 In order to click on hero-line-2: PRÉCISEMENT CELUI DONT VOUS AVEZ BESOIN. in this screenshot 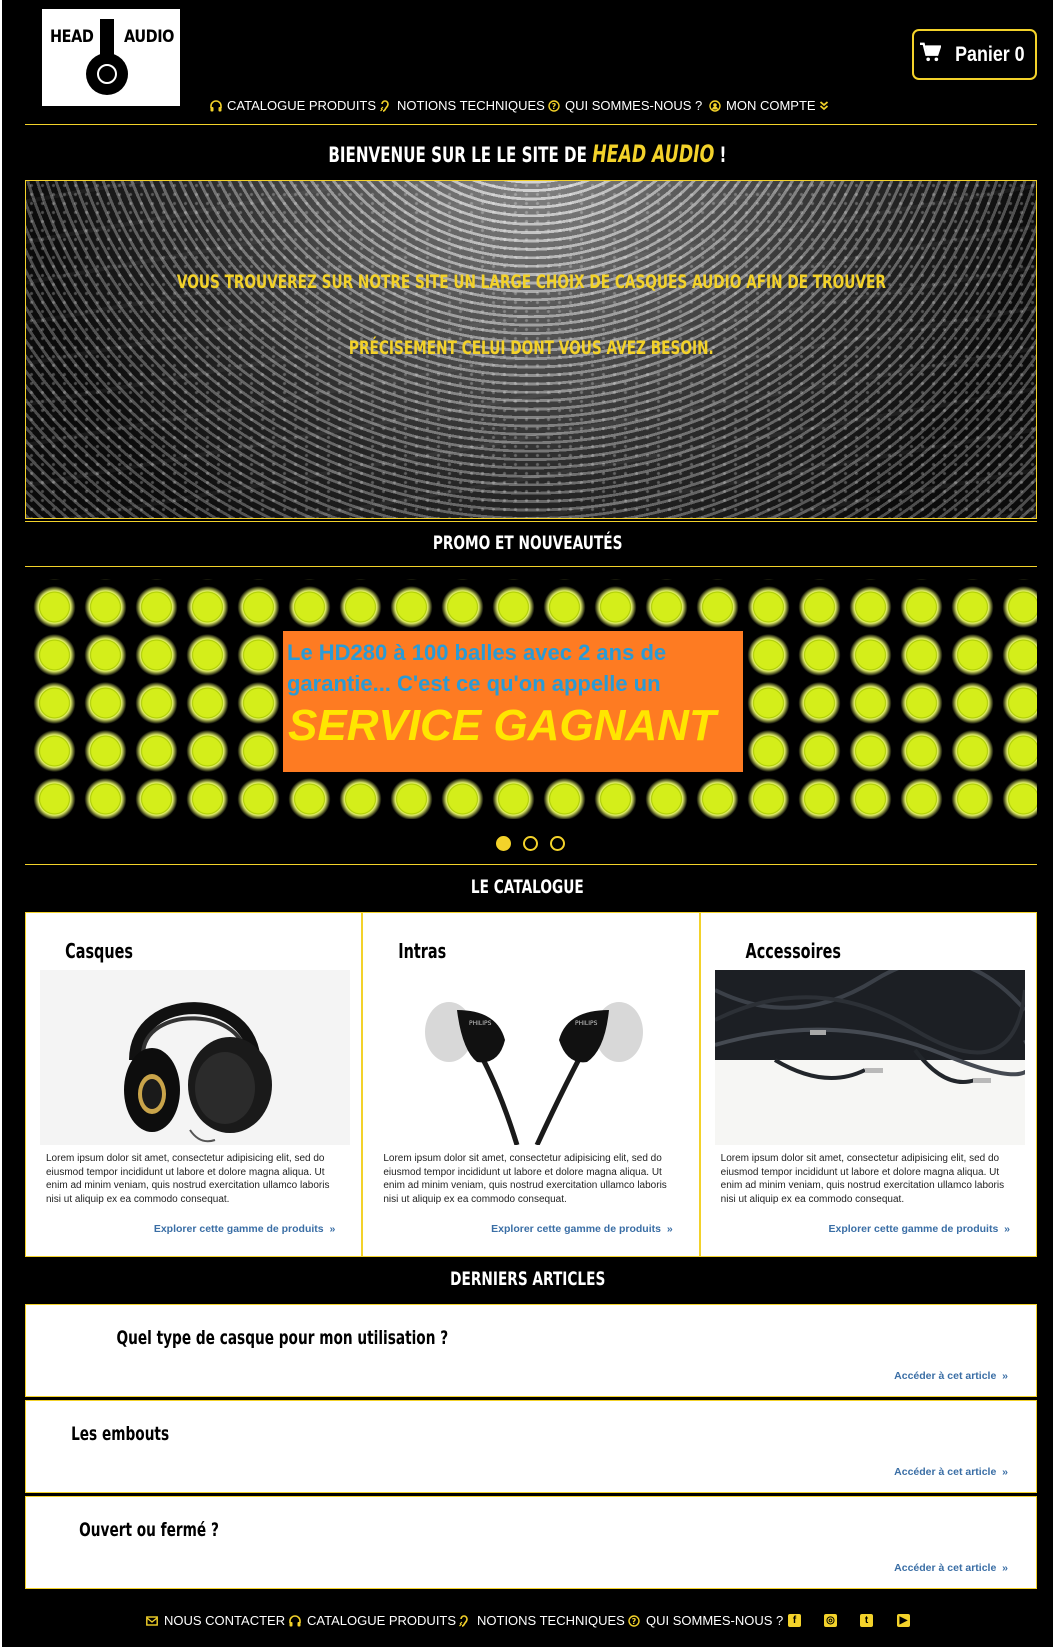, I will do `click(531, 348)`.